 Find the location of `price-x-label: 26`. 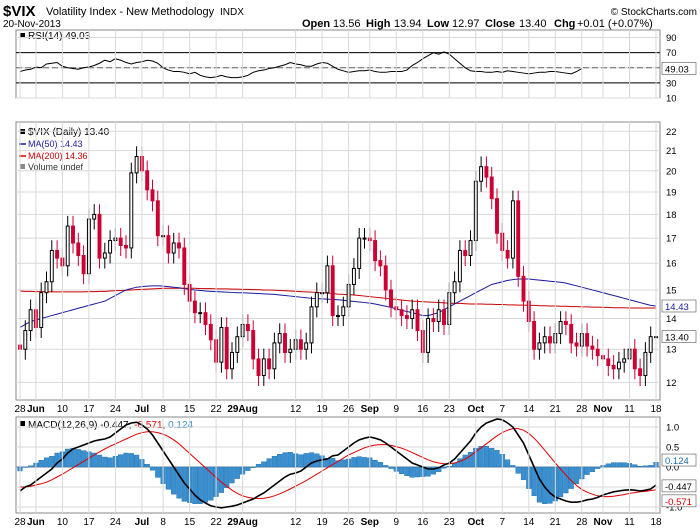

price-x-label: 26 is located at coordinates (349, 409).